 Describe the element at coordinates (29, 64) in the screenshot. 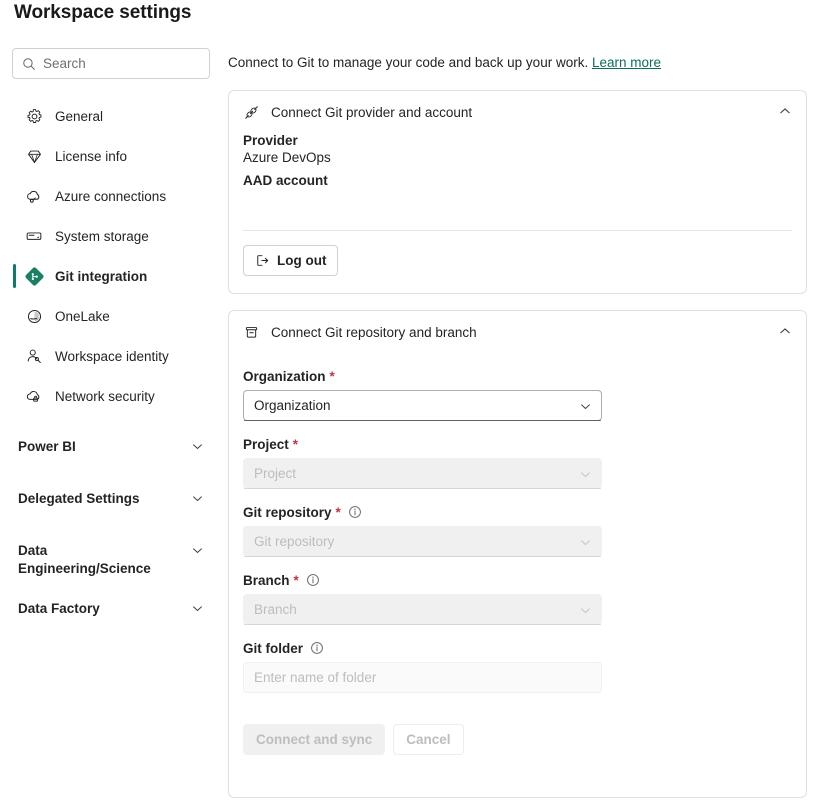

I see `search-icon` at that location.